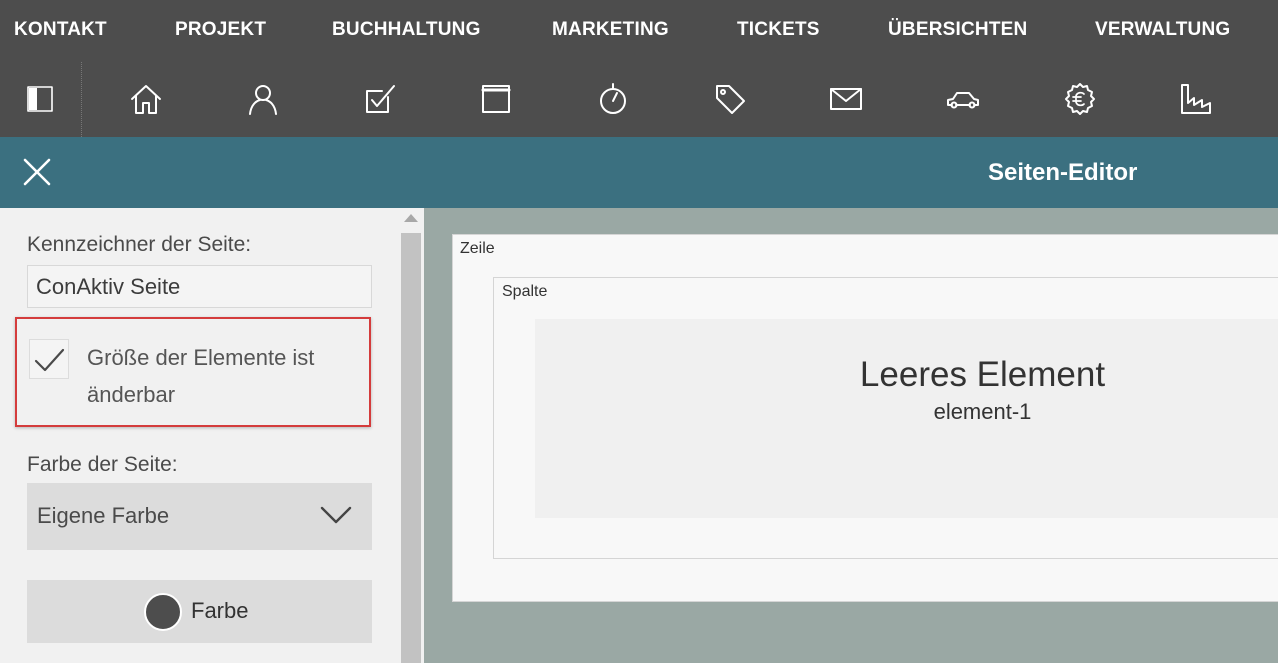 This screenshot has width=1278, height=663. Describe the element at coordinates (49, 359) in the screenshot. I see `resizable-checkbox` at that location.